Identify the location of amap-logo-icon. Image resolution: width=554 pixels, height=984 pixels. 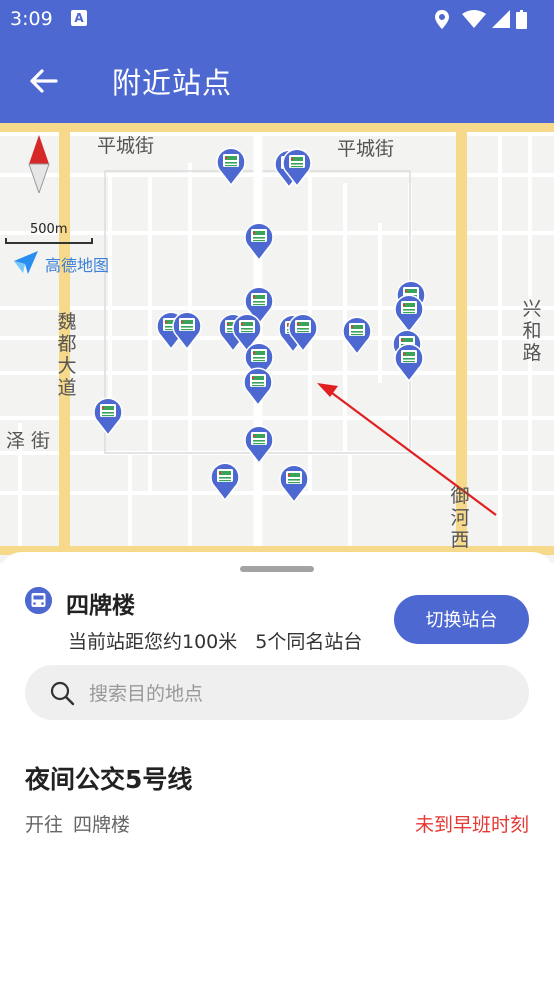
(26, 262).